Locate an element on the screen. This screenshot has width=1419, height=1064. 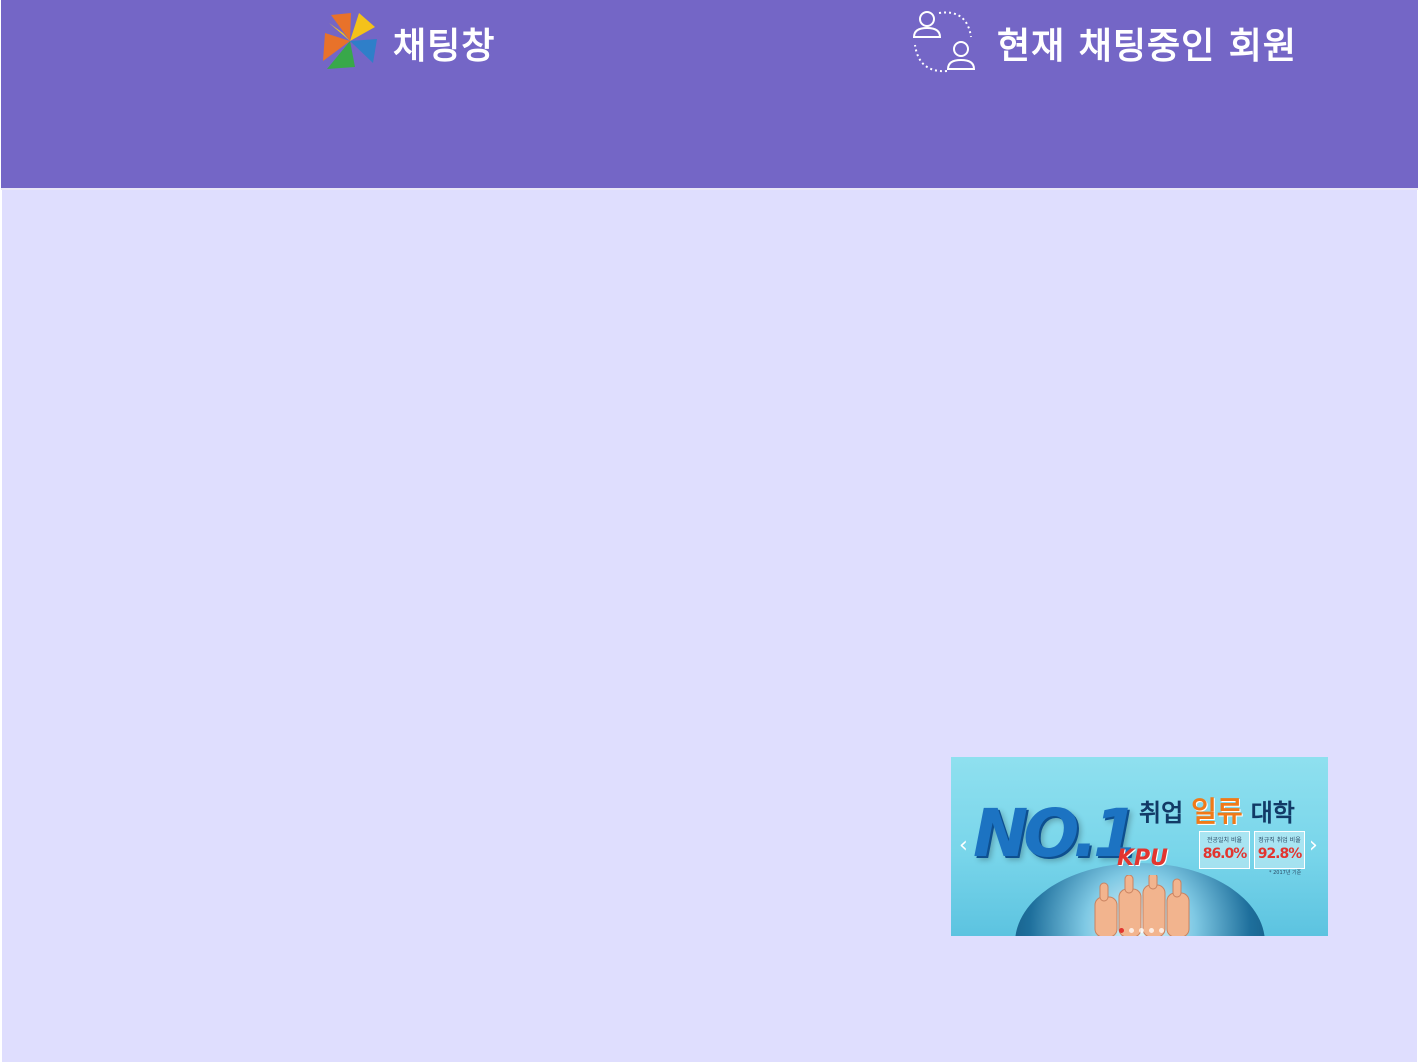
stat-value: 92.8% is located at coordinates (1280, 854).